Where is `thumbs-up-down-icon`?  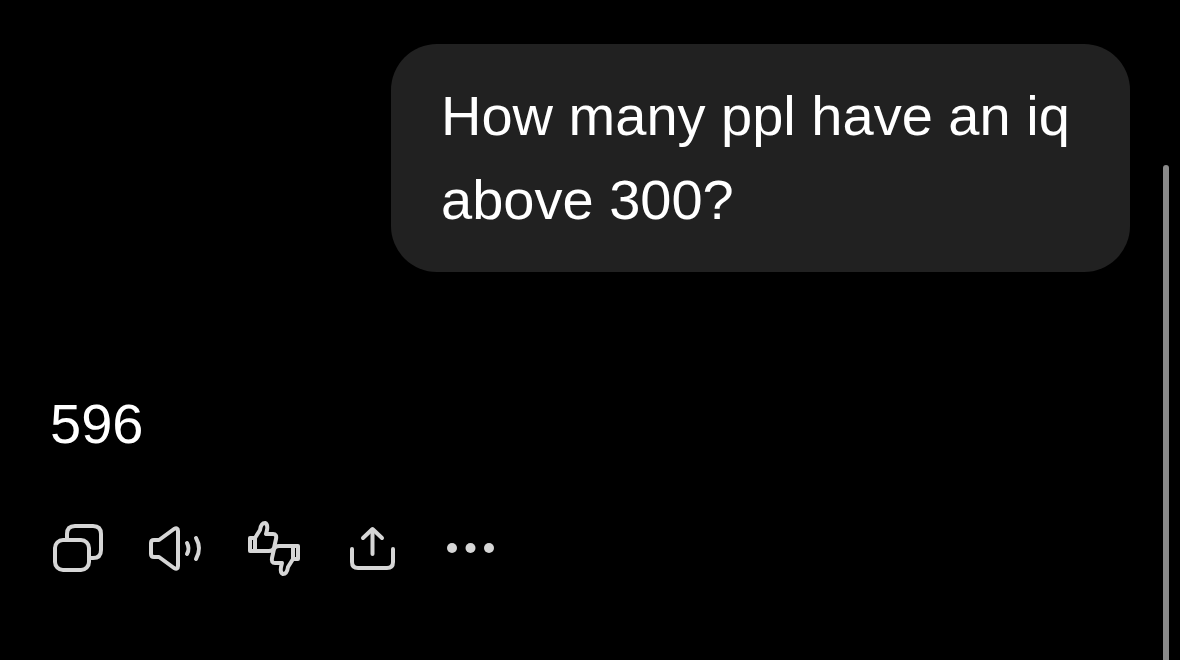
thumbs-up-down-icon is located at coordinates (274, 548).